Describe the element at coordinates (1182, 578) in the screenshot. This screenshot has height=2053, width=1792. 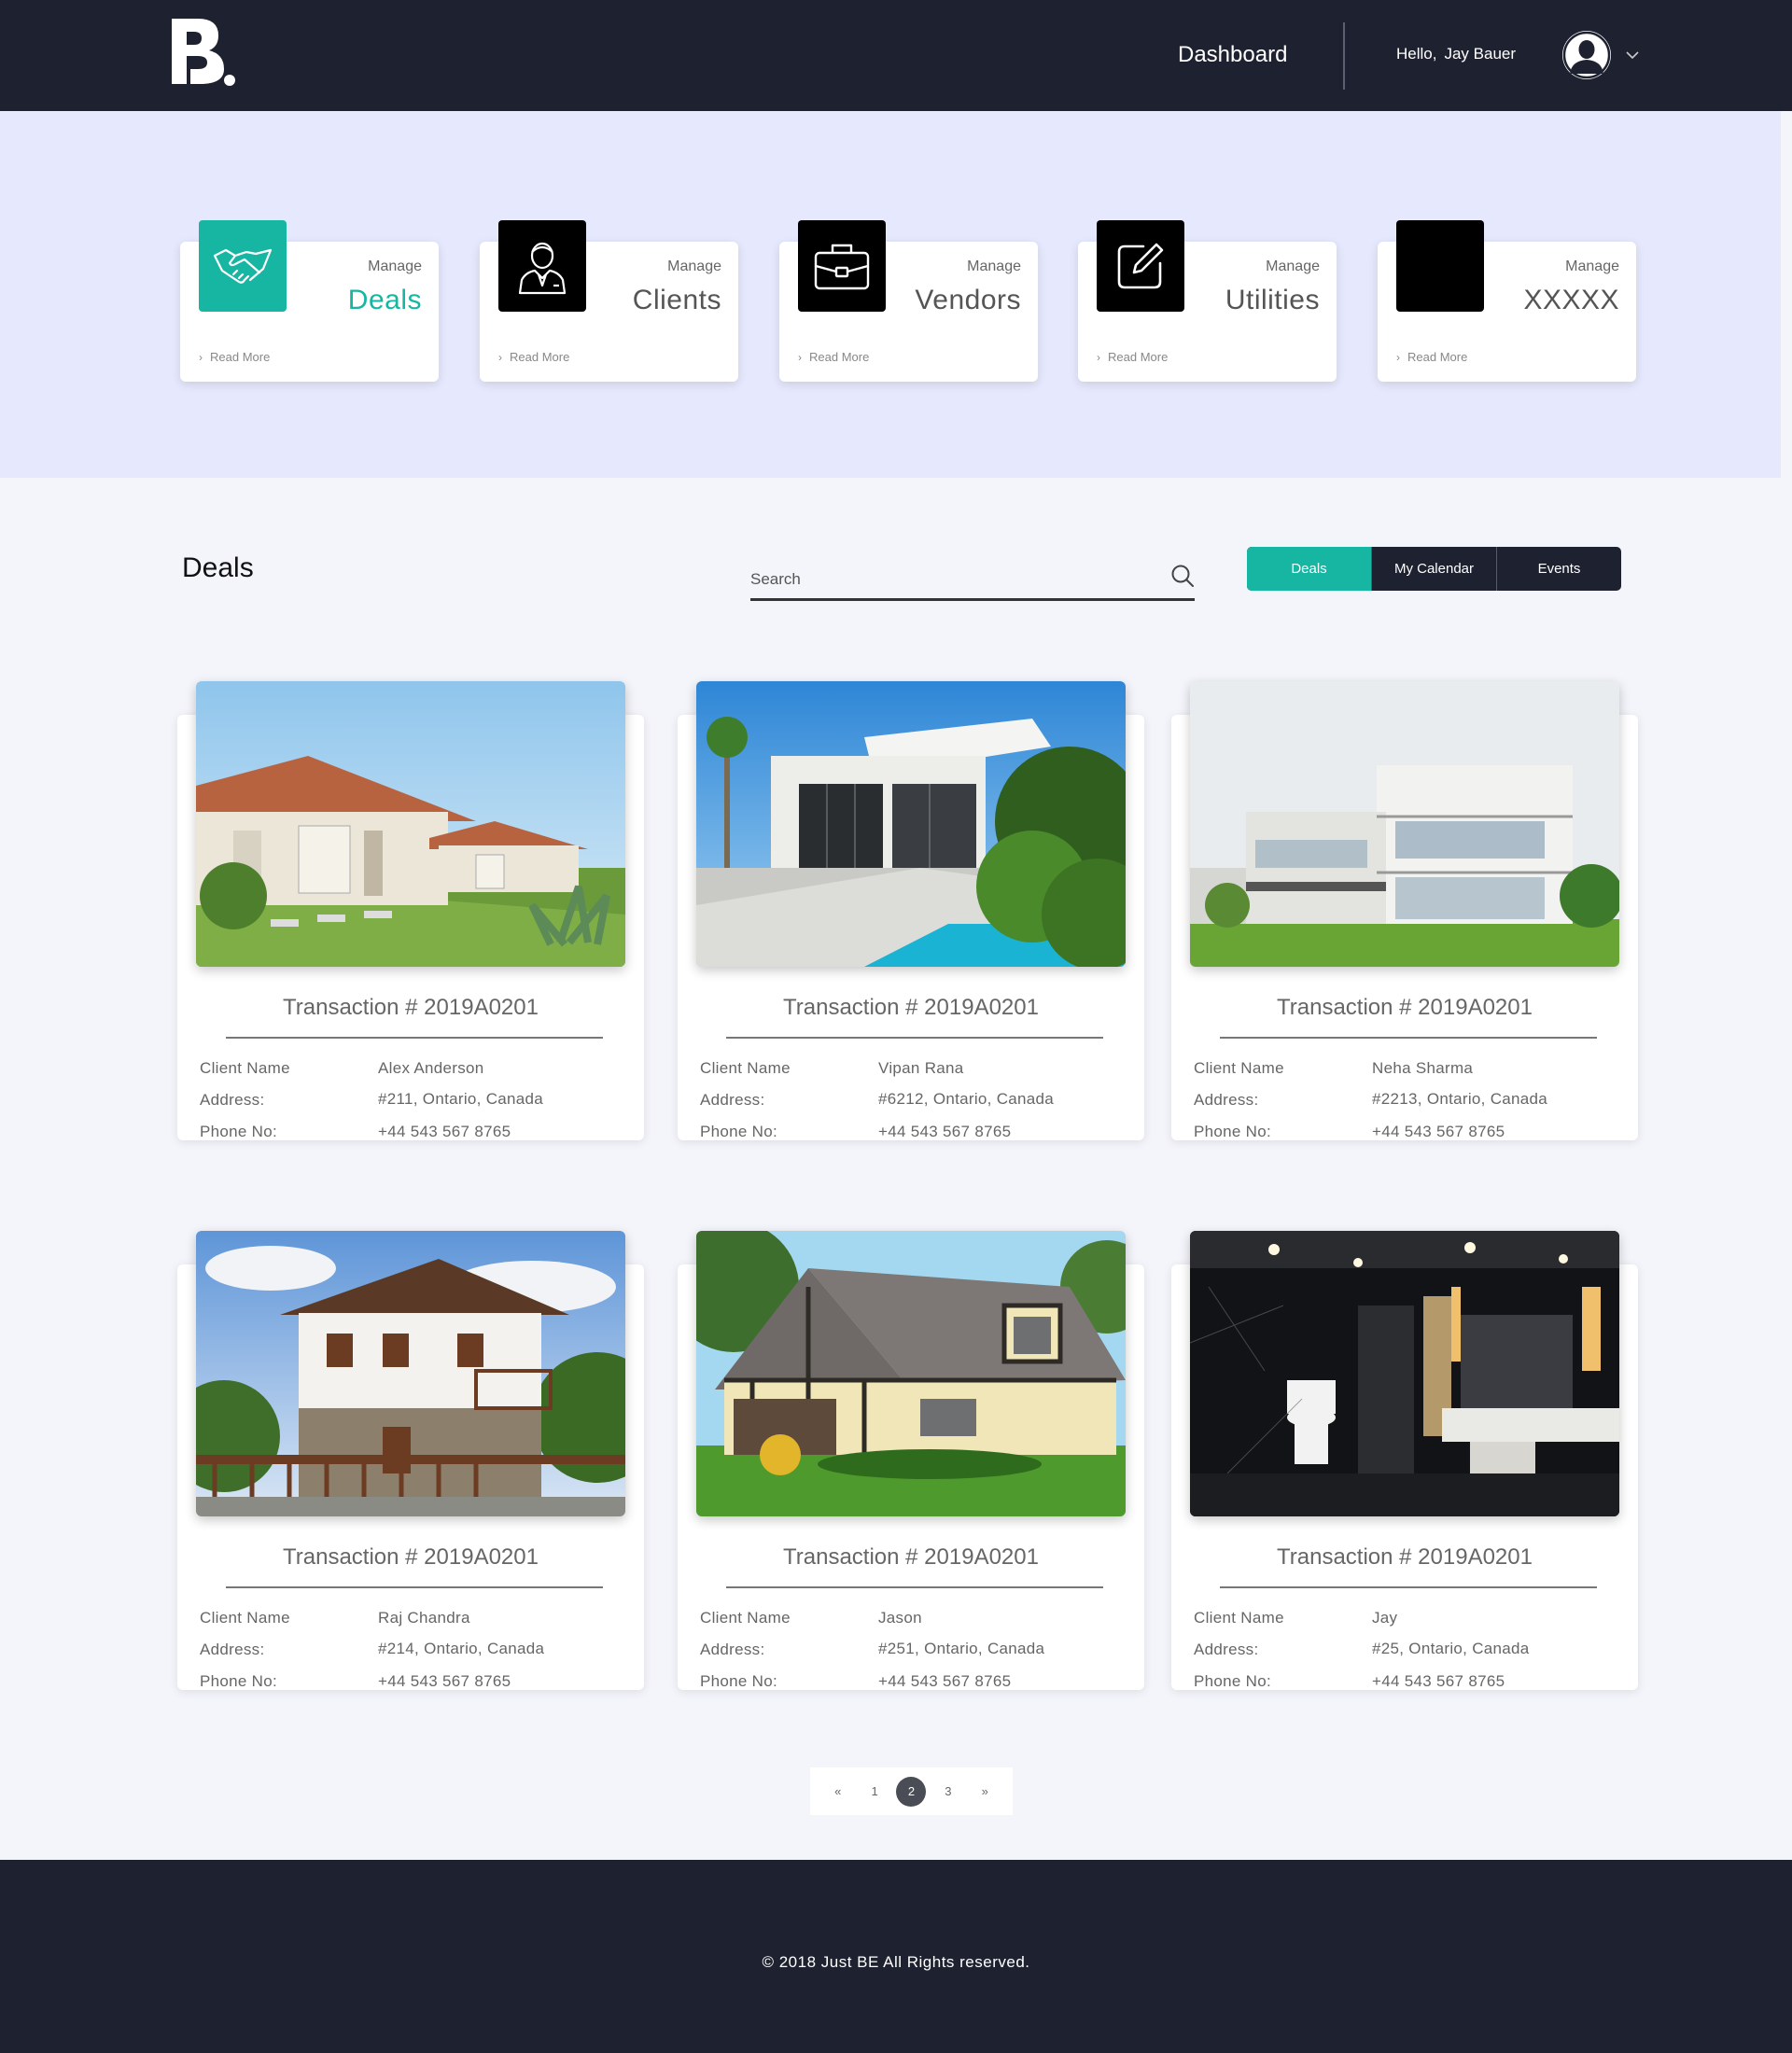
I see `search-icon` at that location.